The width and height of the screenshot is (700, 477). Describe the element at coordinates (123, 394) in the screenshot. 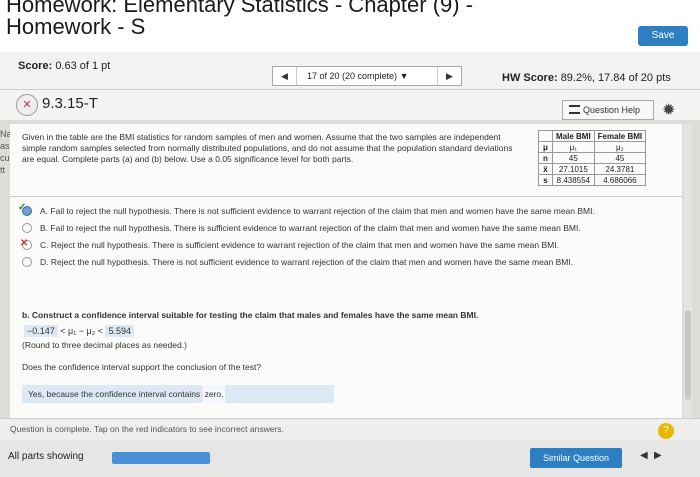

I see `answer-text: because the confidence interval contains` at that location.